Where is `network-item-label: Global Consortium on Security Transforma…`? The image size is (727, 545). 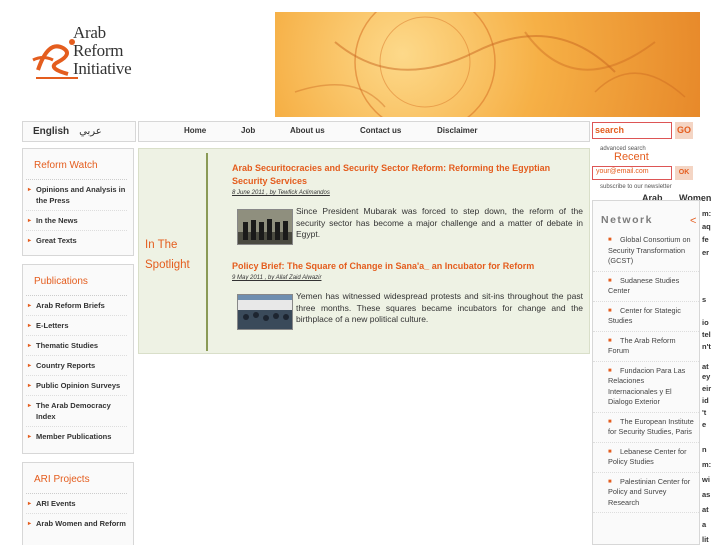
network-item-label: Global Consortium on Security Transforma… is located at coordinates (649, 250).